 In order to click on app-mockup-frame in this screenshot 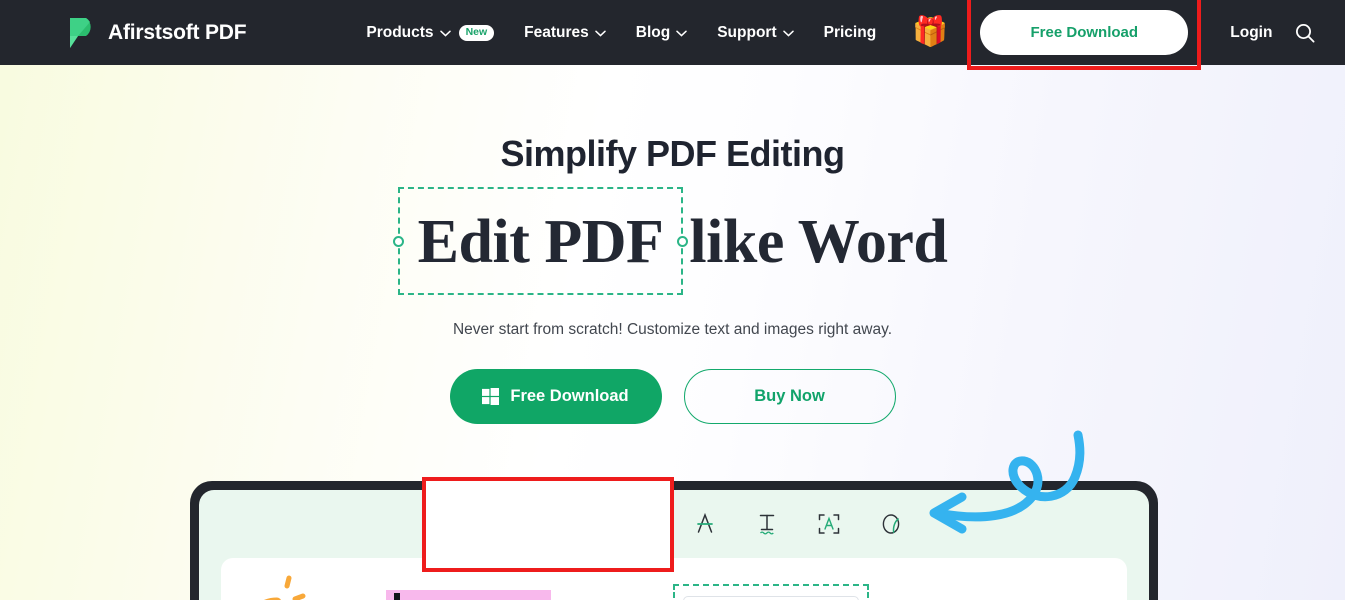, I will do `click(674, 540)`.